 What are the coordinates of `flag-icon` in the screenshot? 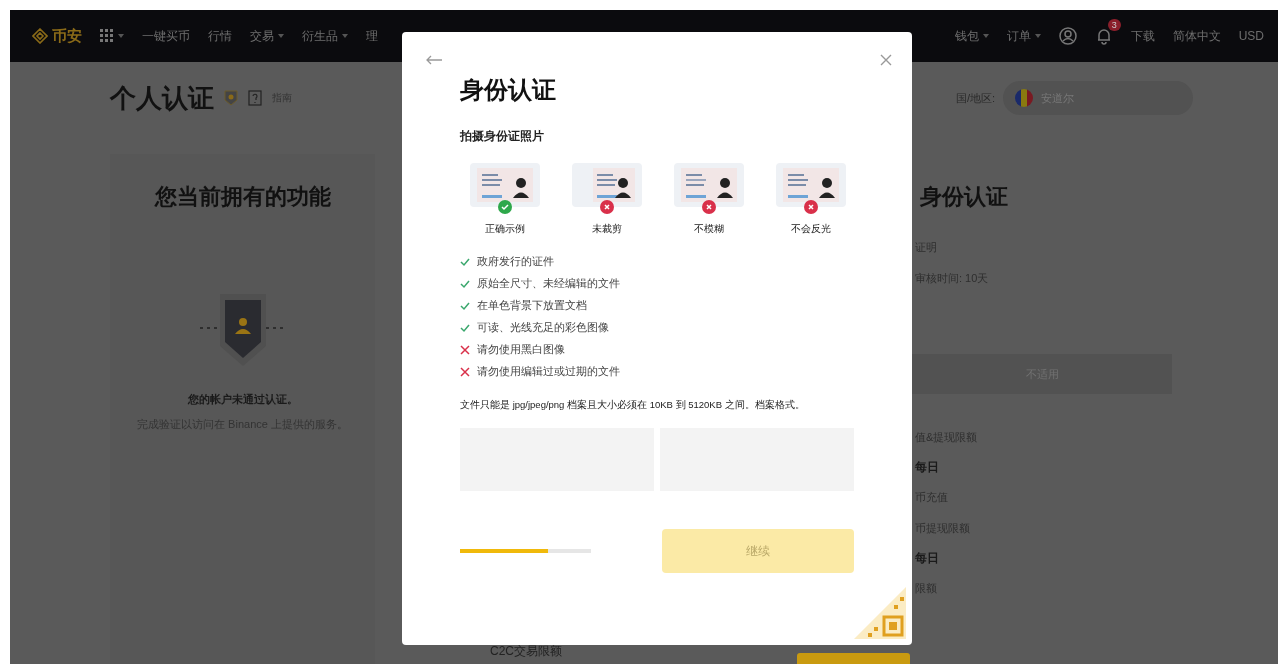 It's located at (1024, 98).